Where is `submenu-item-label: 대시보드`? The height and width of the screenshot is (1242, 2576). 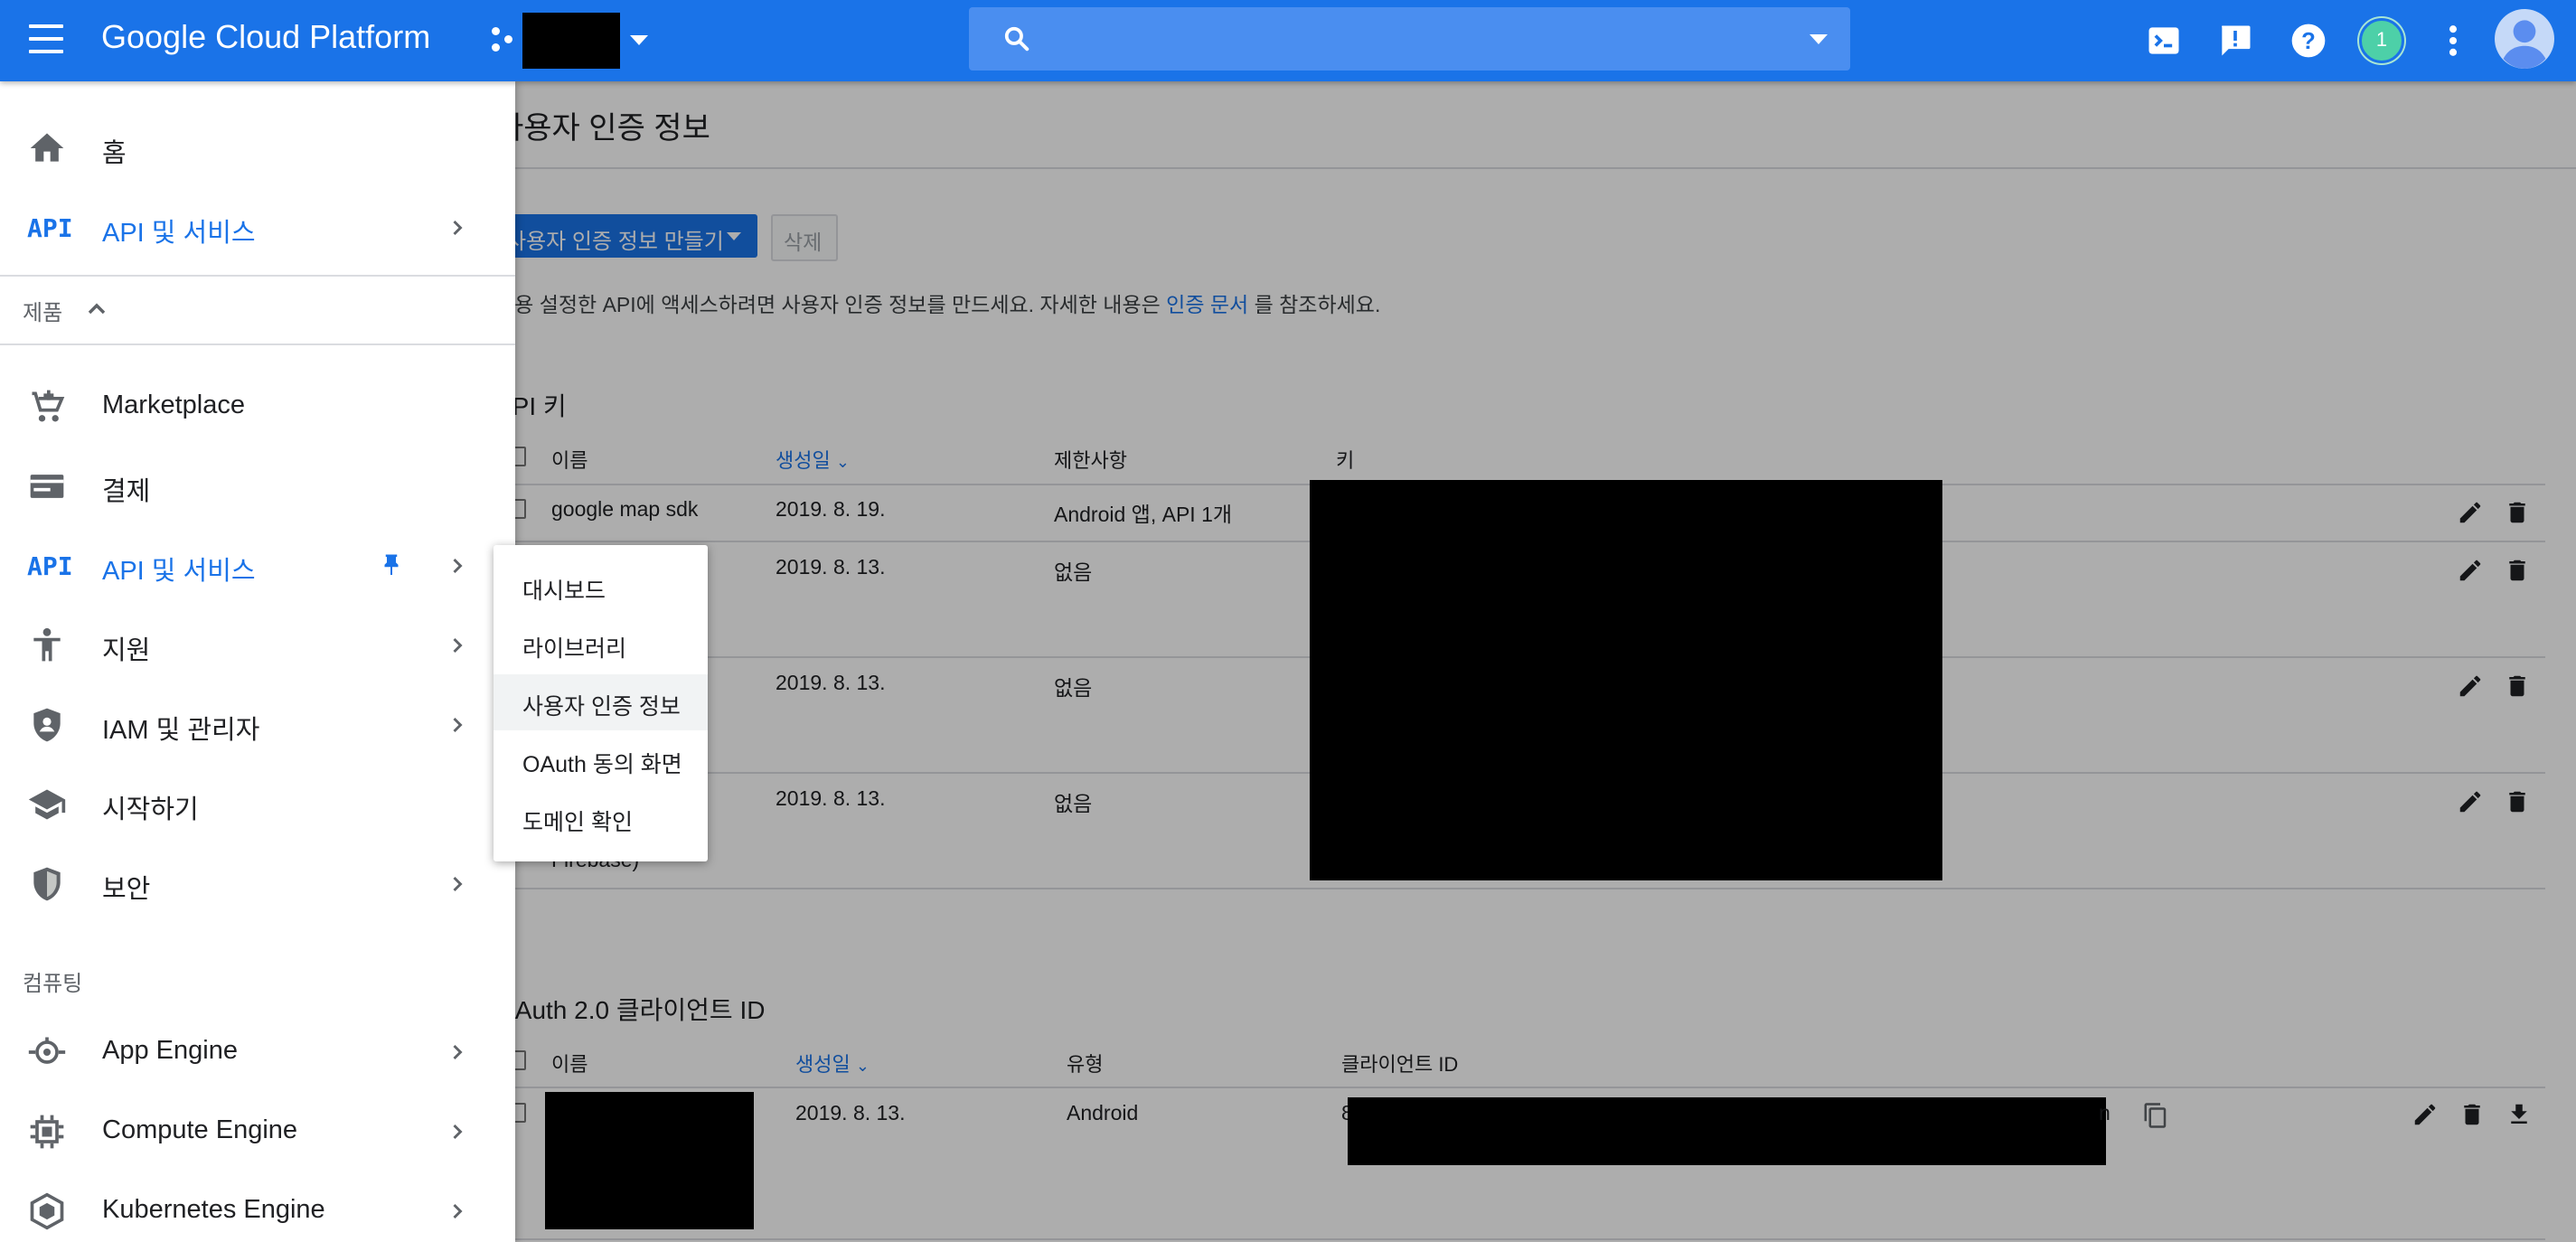 submenu-item-label: 대시보드 is located at coordinates (564, 591).